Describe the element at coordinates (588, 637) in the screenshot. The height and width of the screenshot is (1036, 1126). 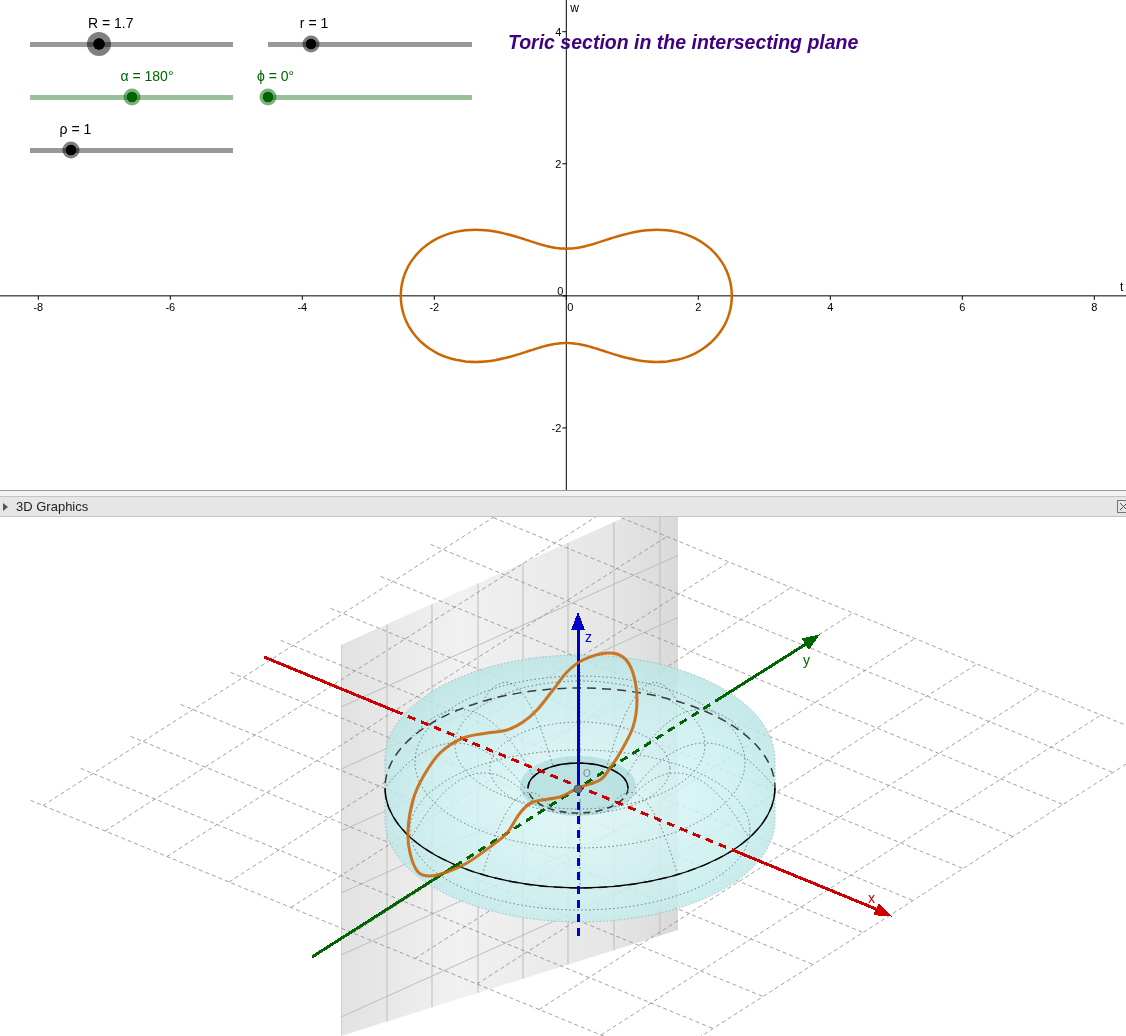
I see `axis-label: z` at that location.